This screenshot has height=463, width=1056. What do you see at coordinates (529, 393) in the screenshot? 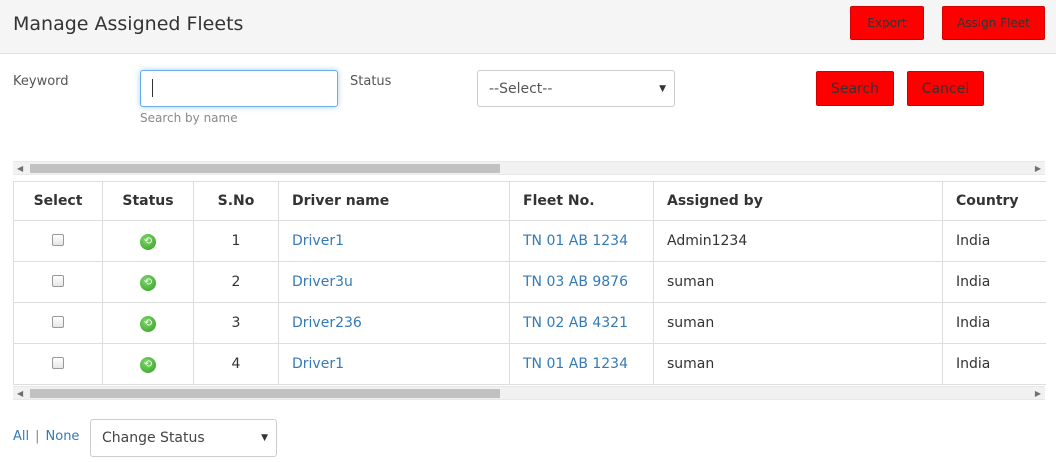
I see `horizontal-scrollbar-bottom: ◀ ▶` at bounding box center [529, 393].